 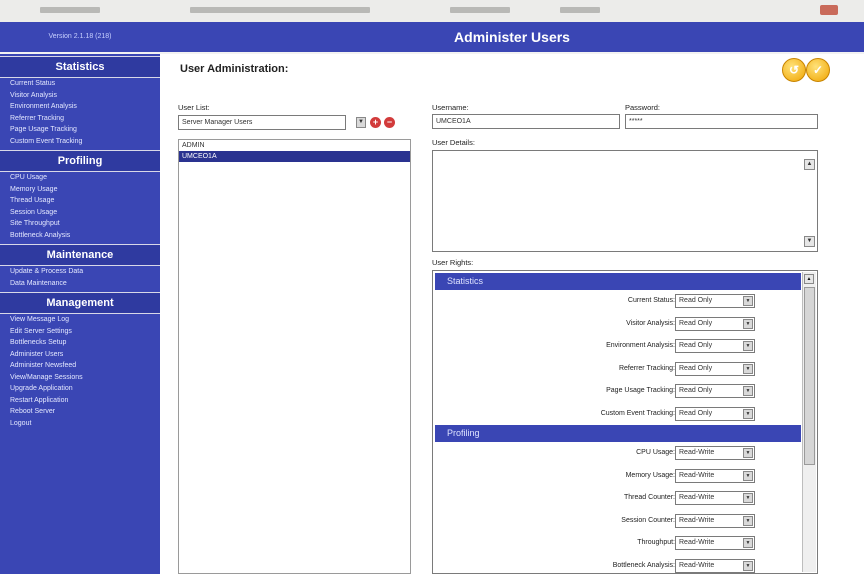 What do you see at coordinates (80, 142) in the screenshot?
I see `sidebar-item: Custom Event Tracking` at bounding box center [80, 142].